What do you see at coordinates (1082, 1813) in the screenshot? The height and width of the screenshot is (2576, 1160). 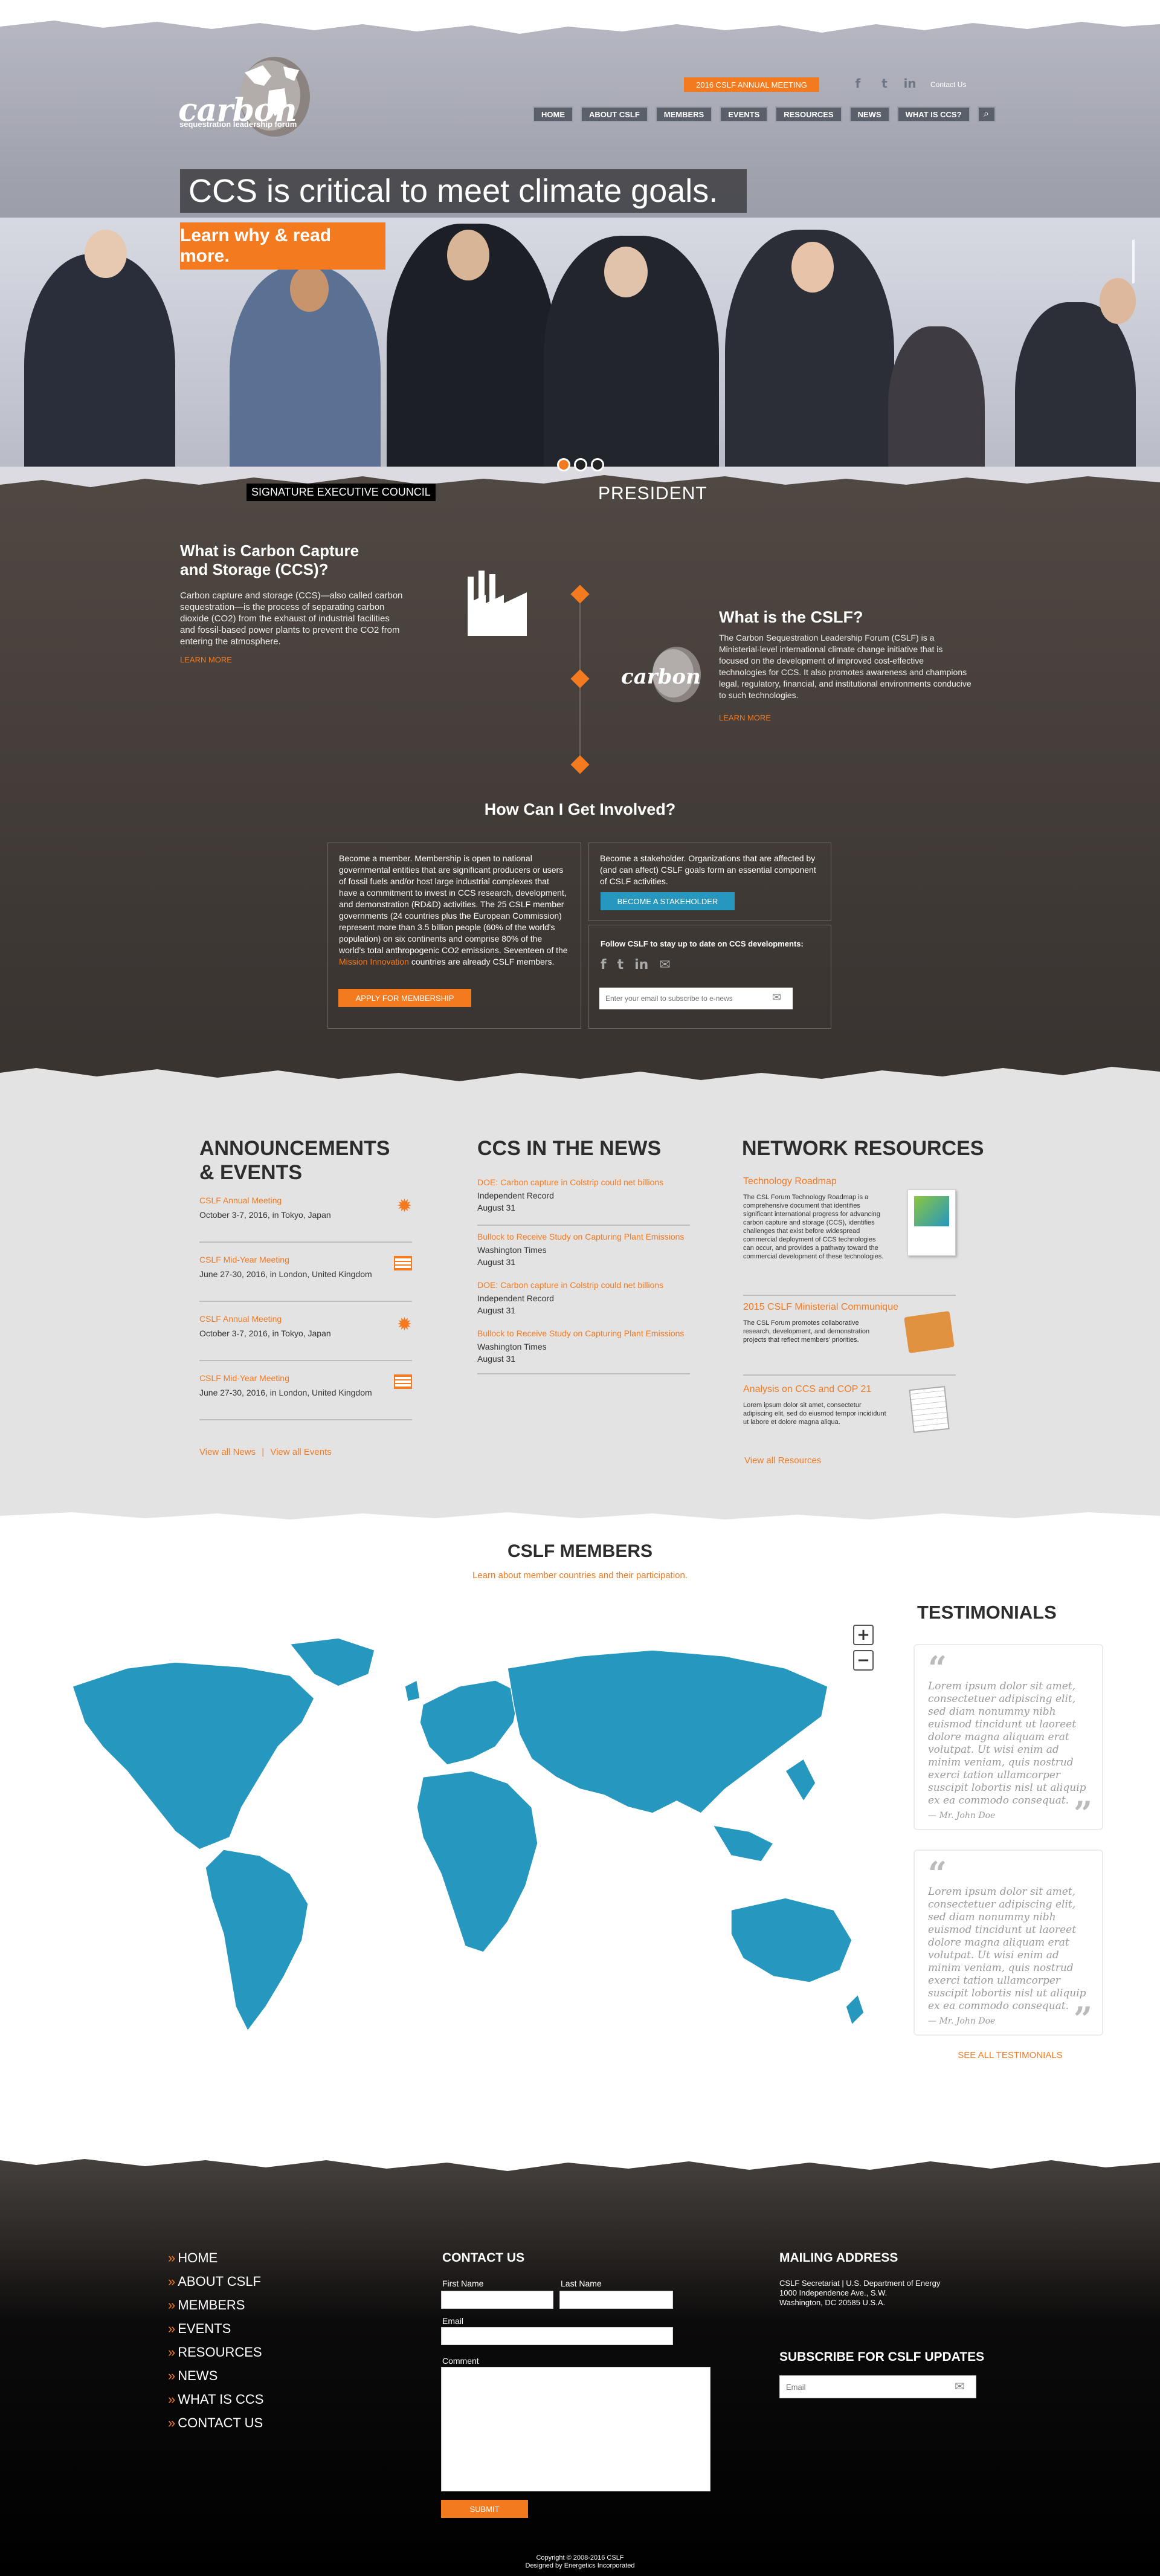 I see `quote-close-icon: ”` at bounding box center [1082, 1813].